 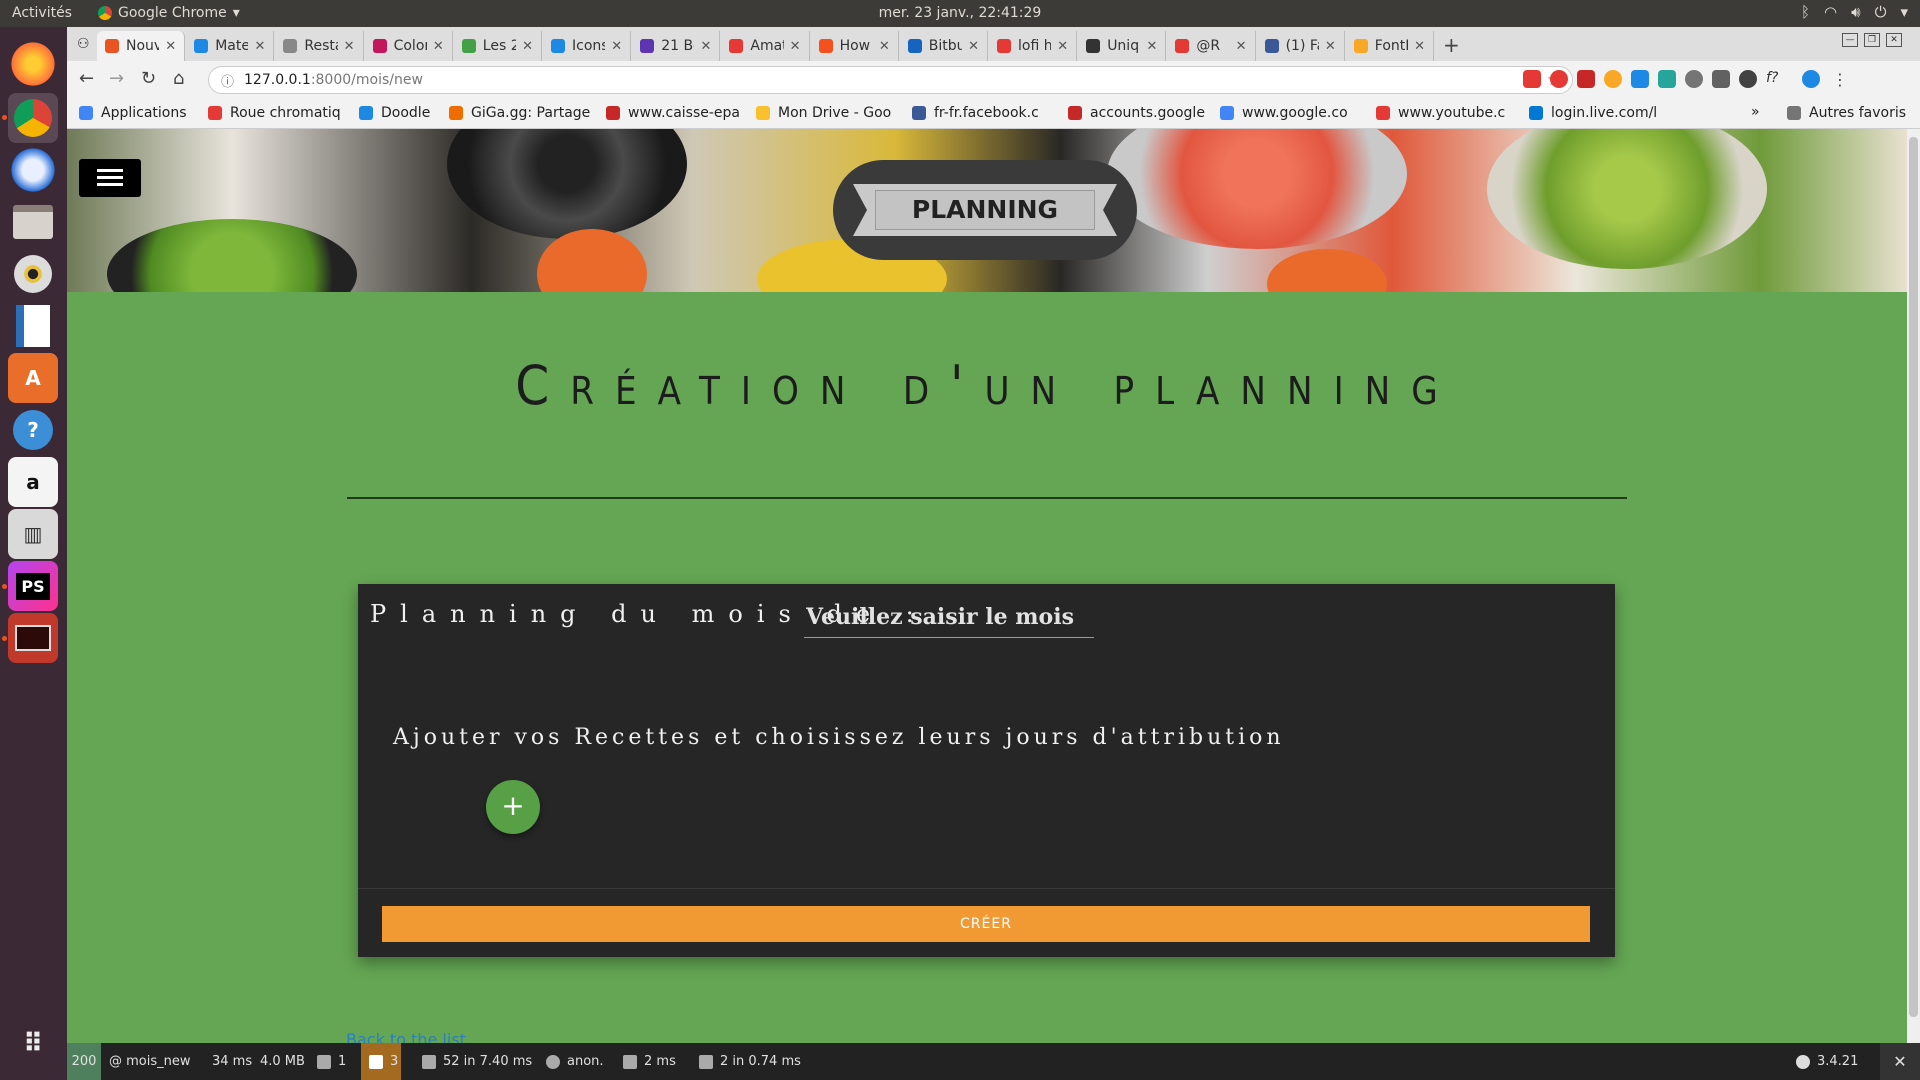 What do you see at coordinates (274, 113) in the screenshot?
I see `bookmark-1: Roue chromatiq` at bounding box center [274, 113].